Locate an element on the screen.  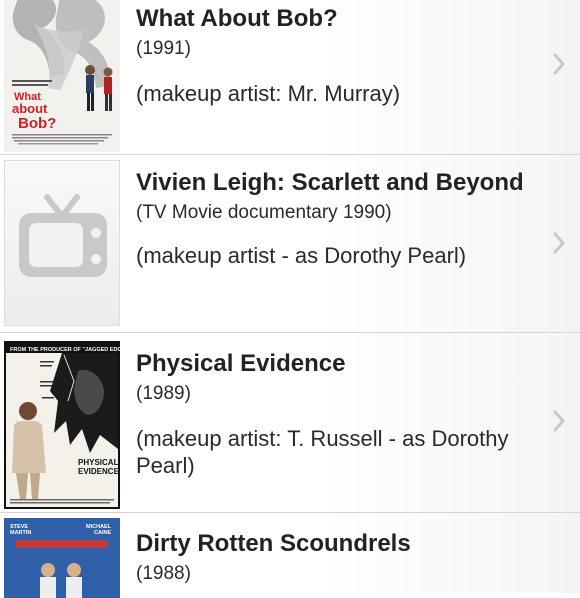
credit-year: (TV Movie documentary 1990) is located at coordinates (264, 212).